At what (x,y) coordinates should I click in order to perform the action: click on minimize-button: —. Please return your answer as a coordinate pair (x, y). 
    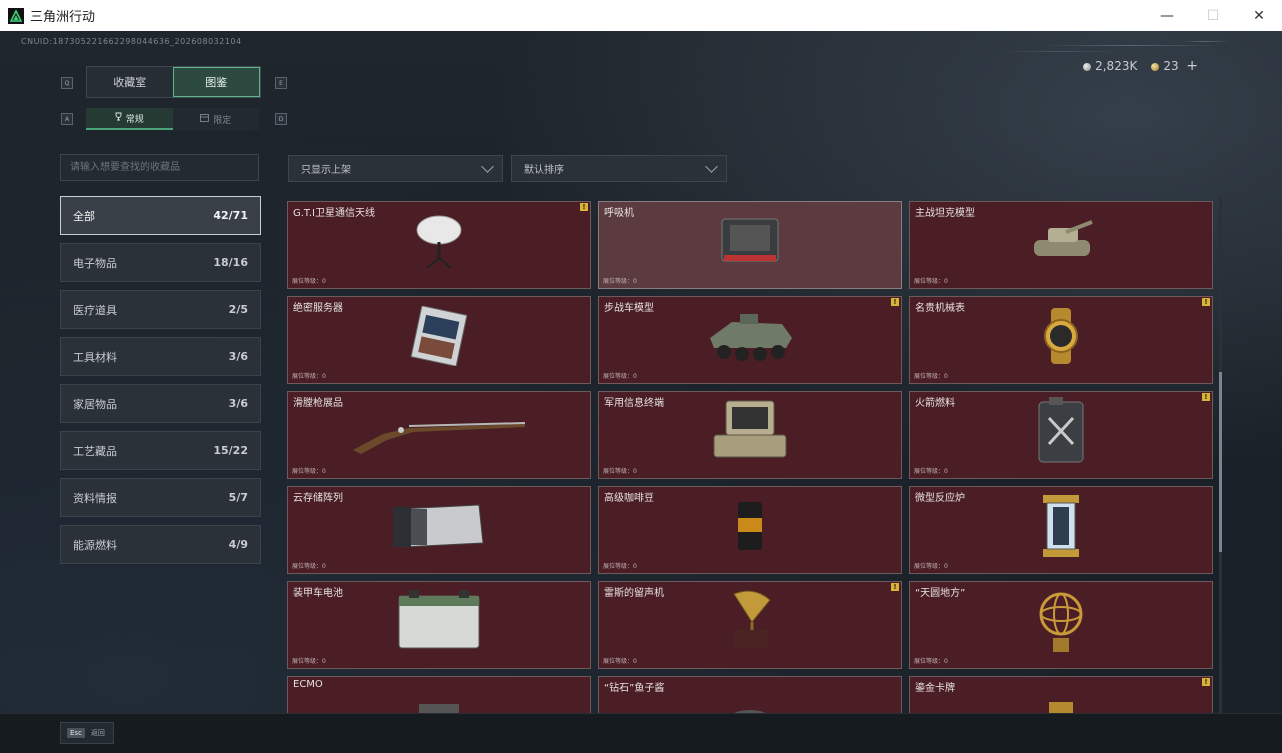
    Looking at the image, I should click on (1167, 15).